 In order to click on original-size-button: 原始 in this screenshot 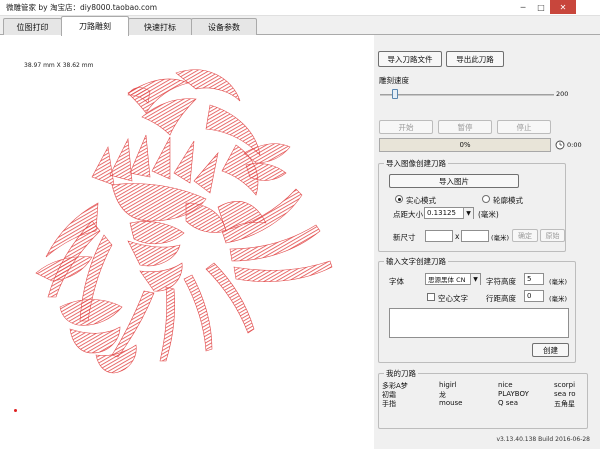, I will do `click(552, 235)`.